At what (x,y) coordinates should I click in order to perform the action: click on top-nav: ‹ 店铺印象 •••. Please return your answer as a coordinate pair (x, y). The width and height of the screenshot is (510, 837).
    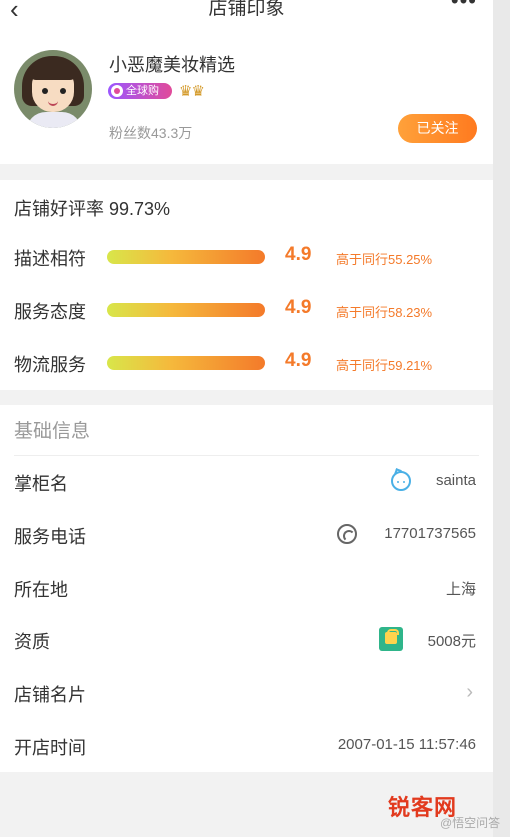
    Looking at the image, I should click on (246, 15).